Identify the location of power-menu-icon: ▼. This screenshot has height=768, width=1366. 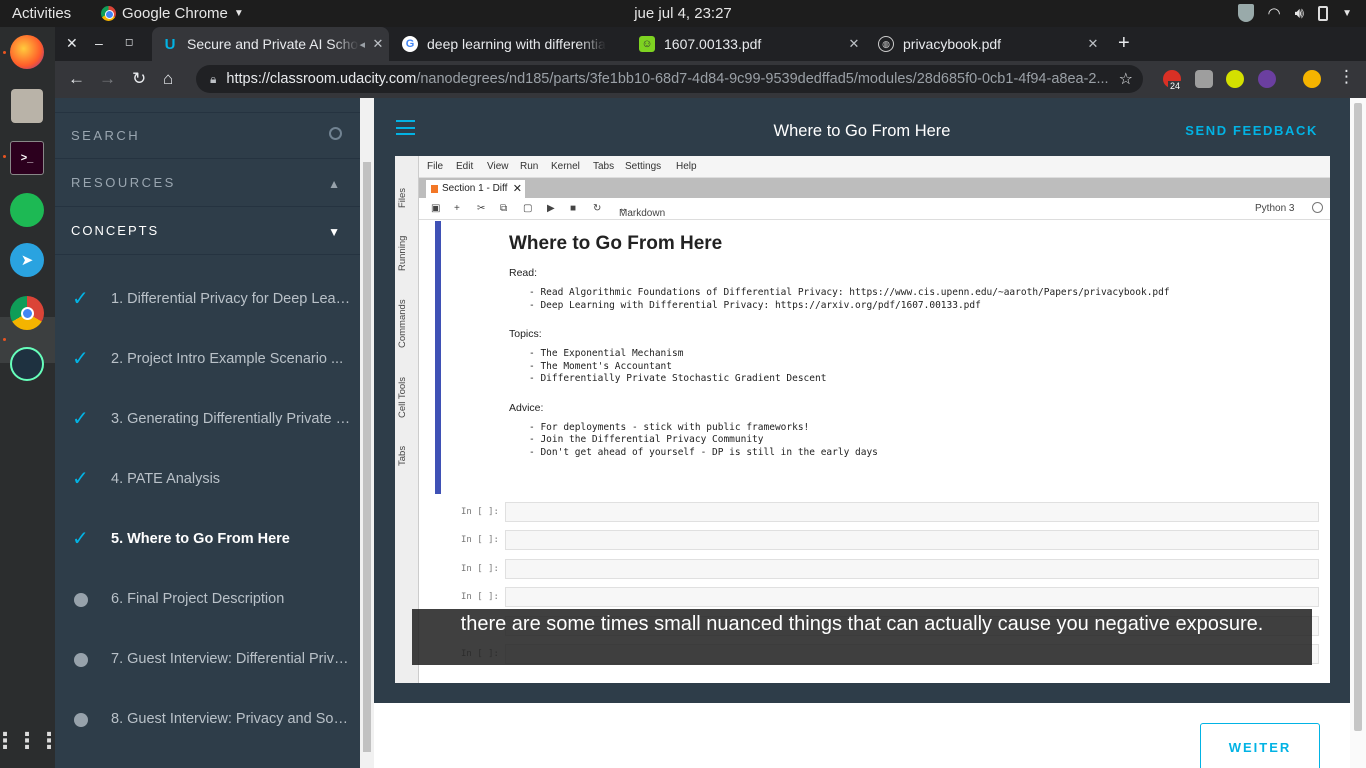
(1347, 13).